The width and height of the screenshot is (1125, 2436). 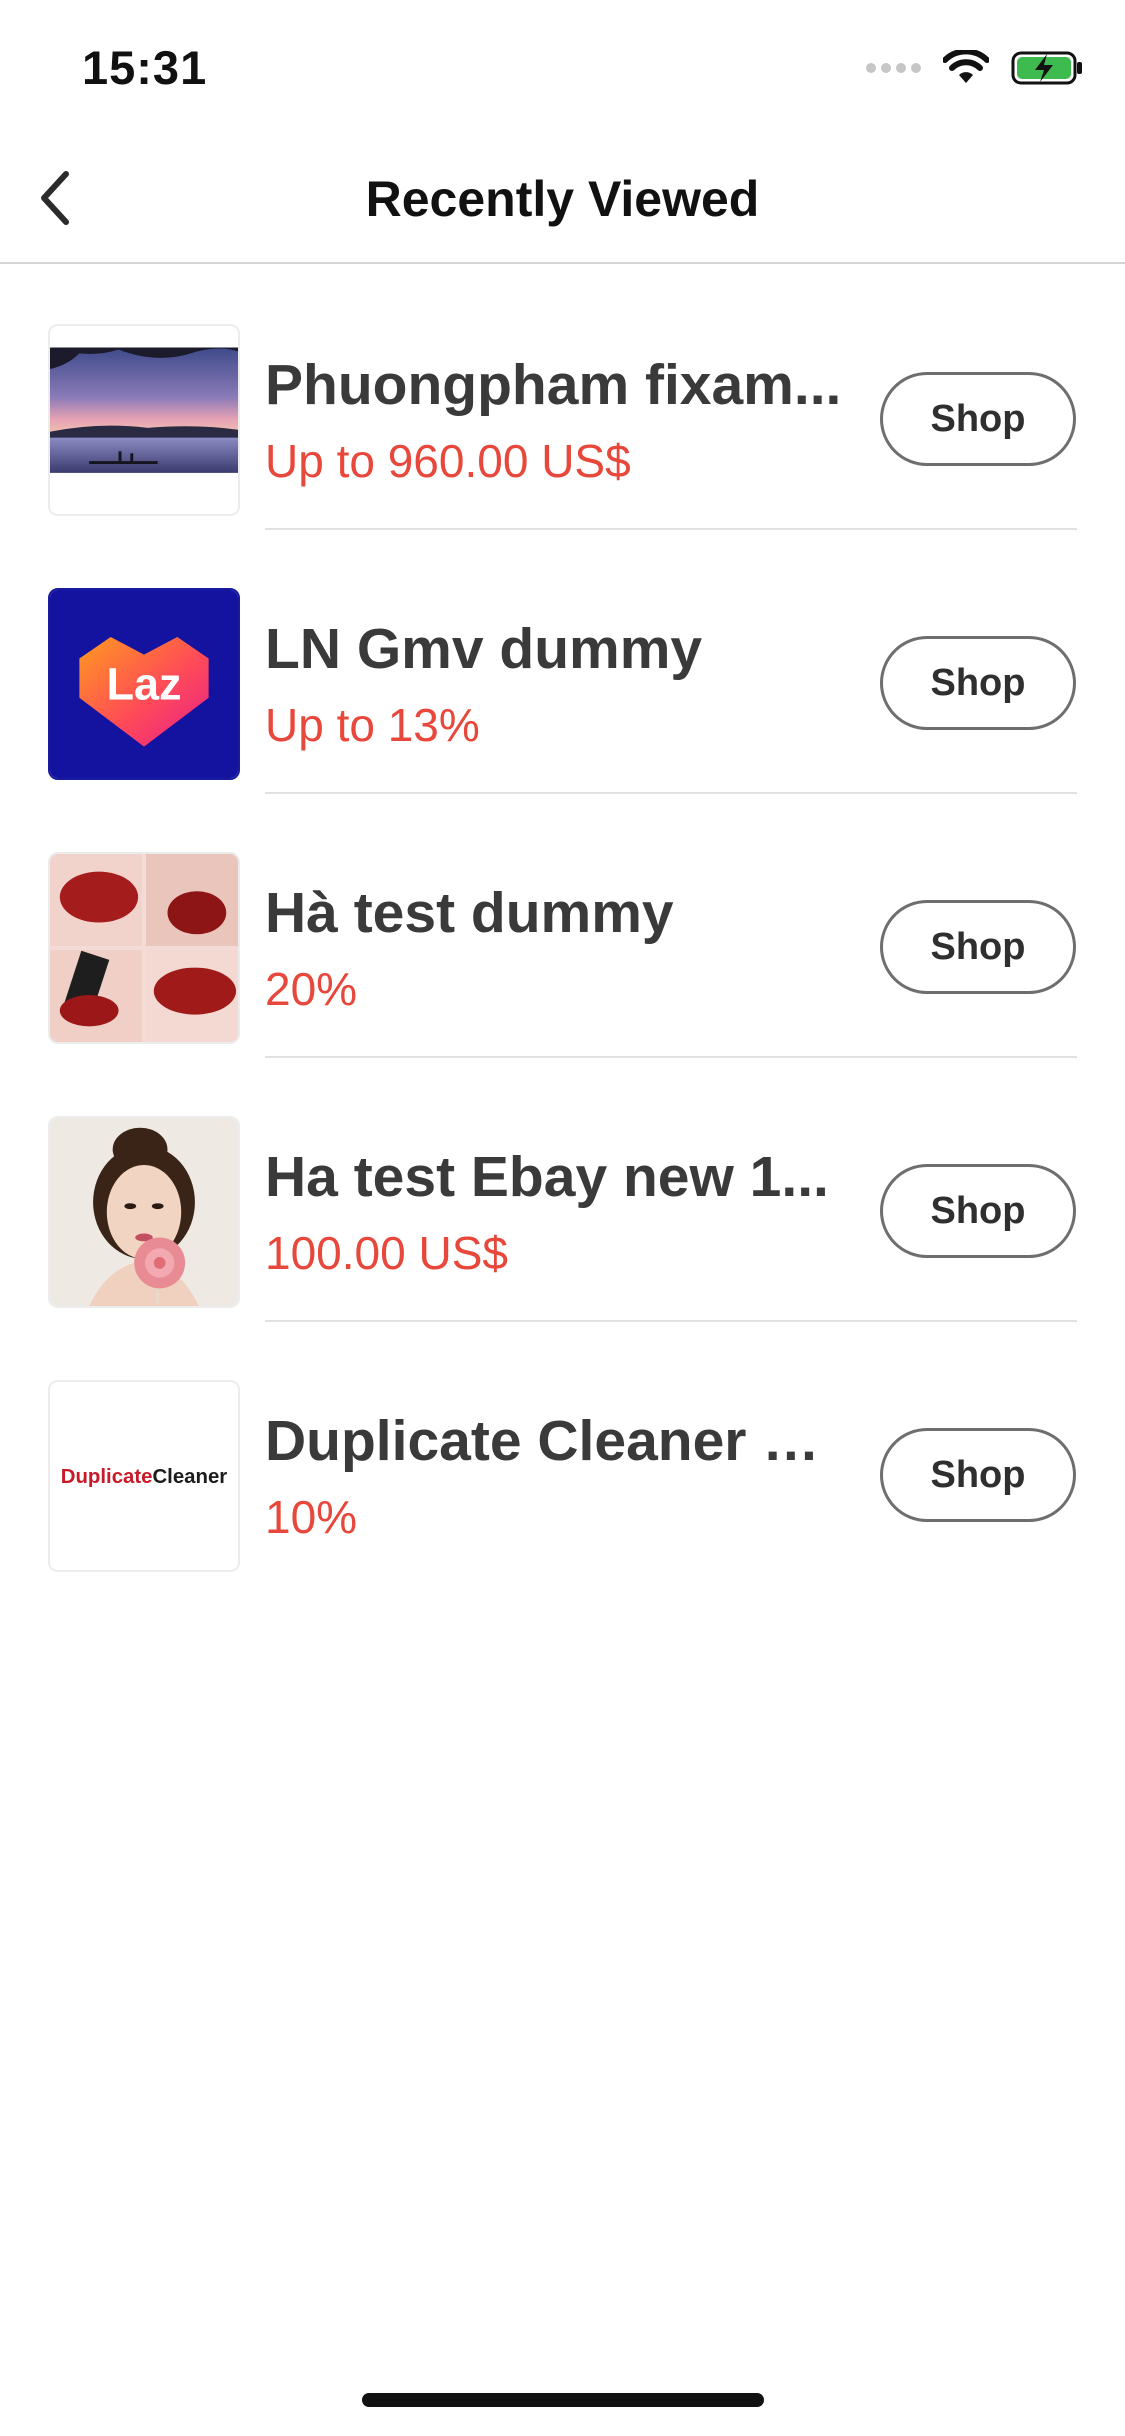 What do you see at coordinates (1046, 68) in the screenshot?
I see `battery-charging-icon` at bounding box center [1046, 68].